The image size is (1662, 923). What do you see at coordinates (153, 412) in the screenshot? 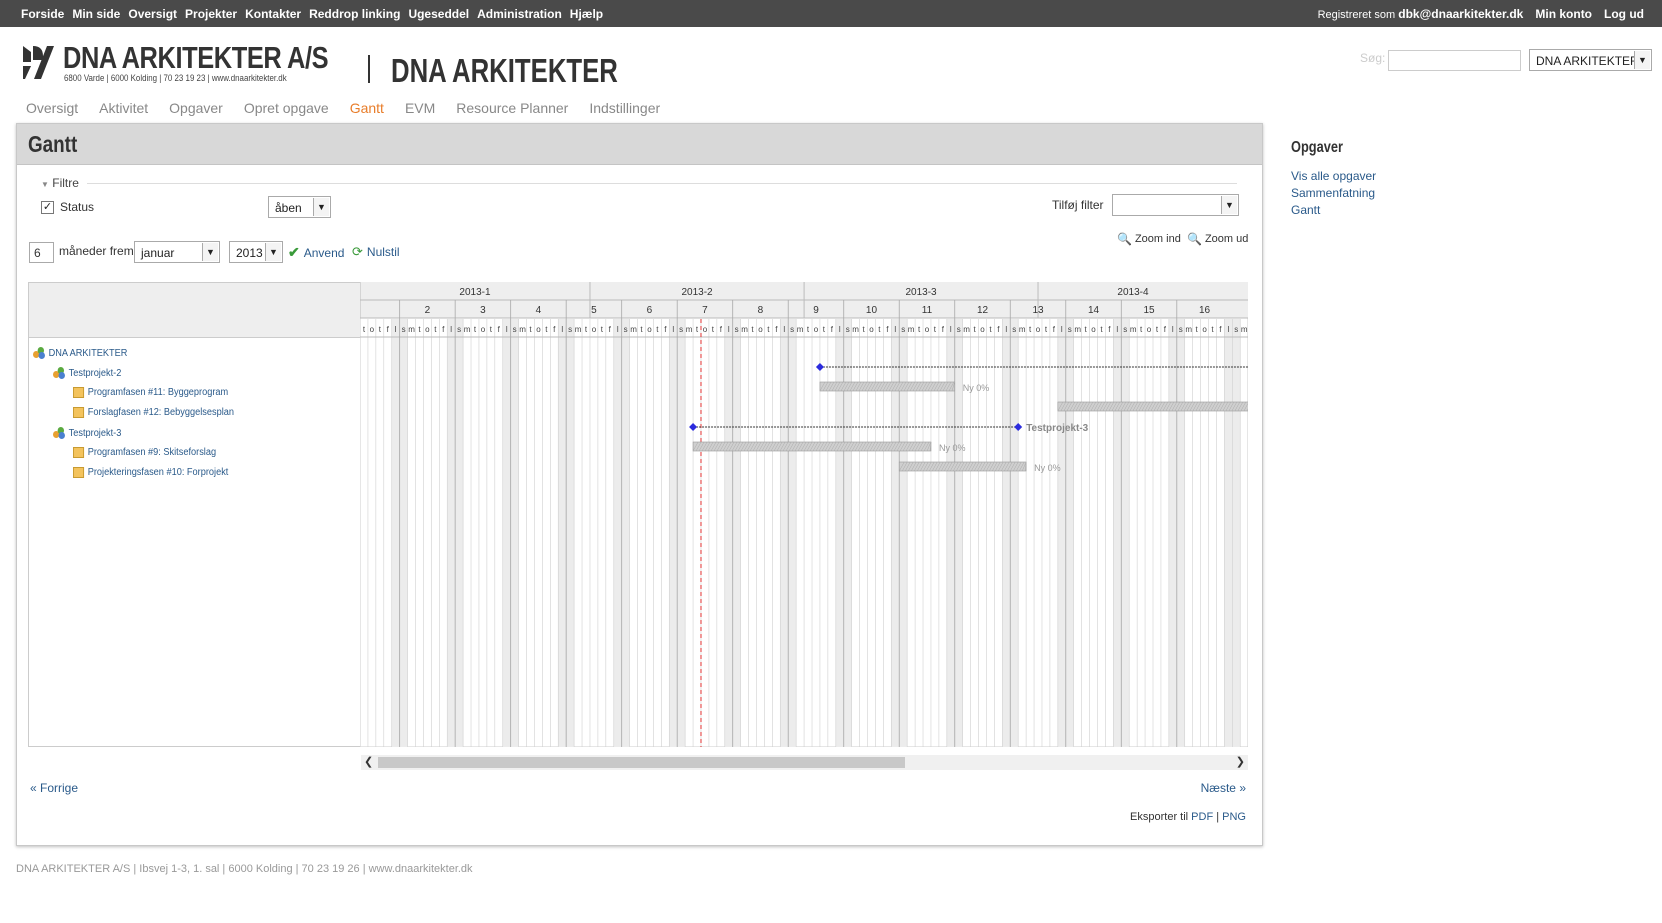
I see `tree-row-issue-12: Forslagfasen #12: Bebyggelsesplan` at bounding box center [153, 412].